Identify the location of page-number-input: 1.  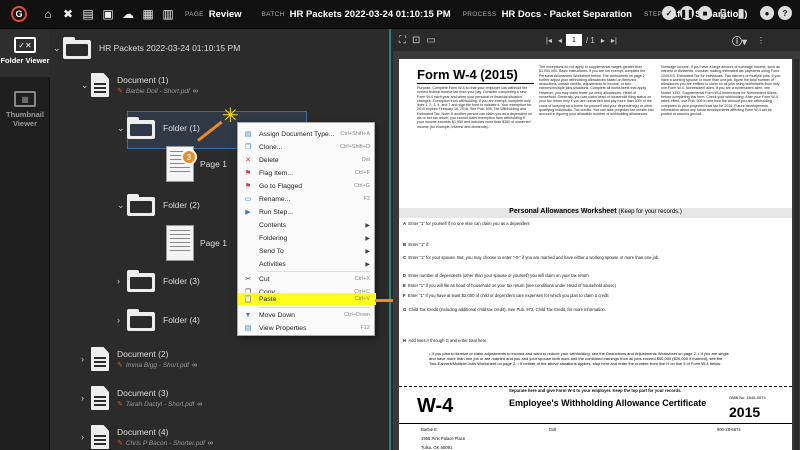
(573, 40).